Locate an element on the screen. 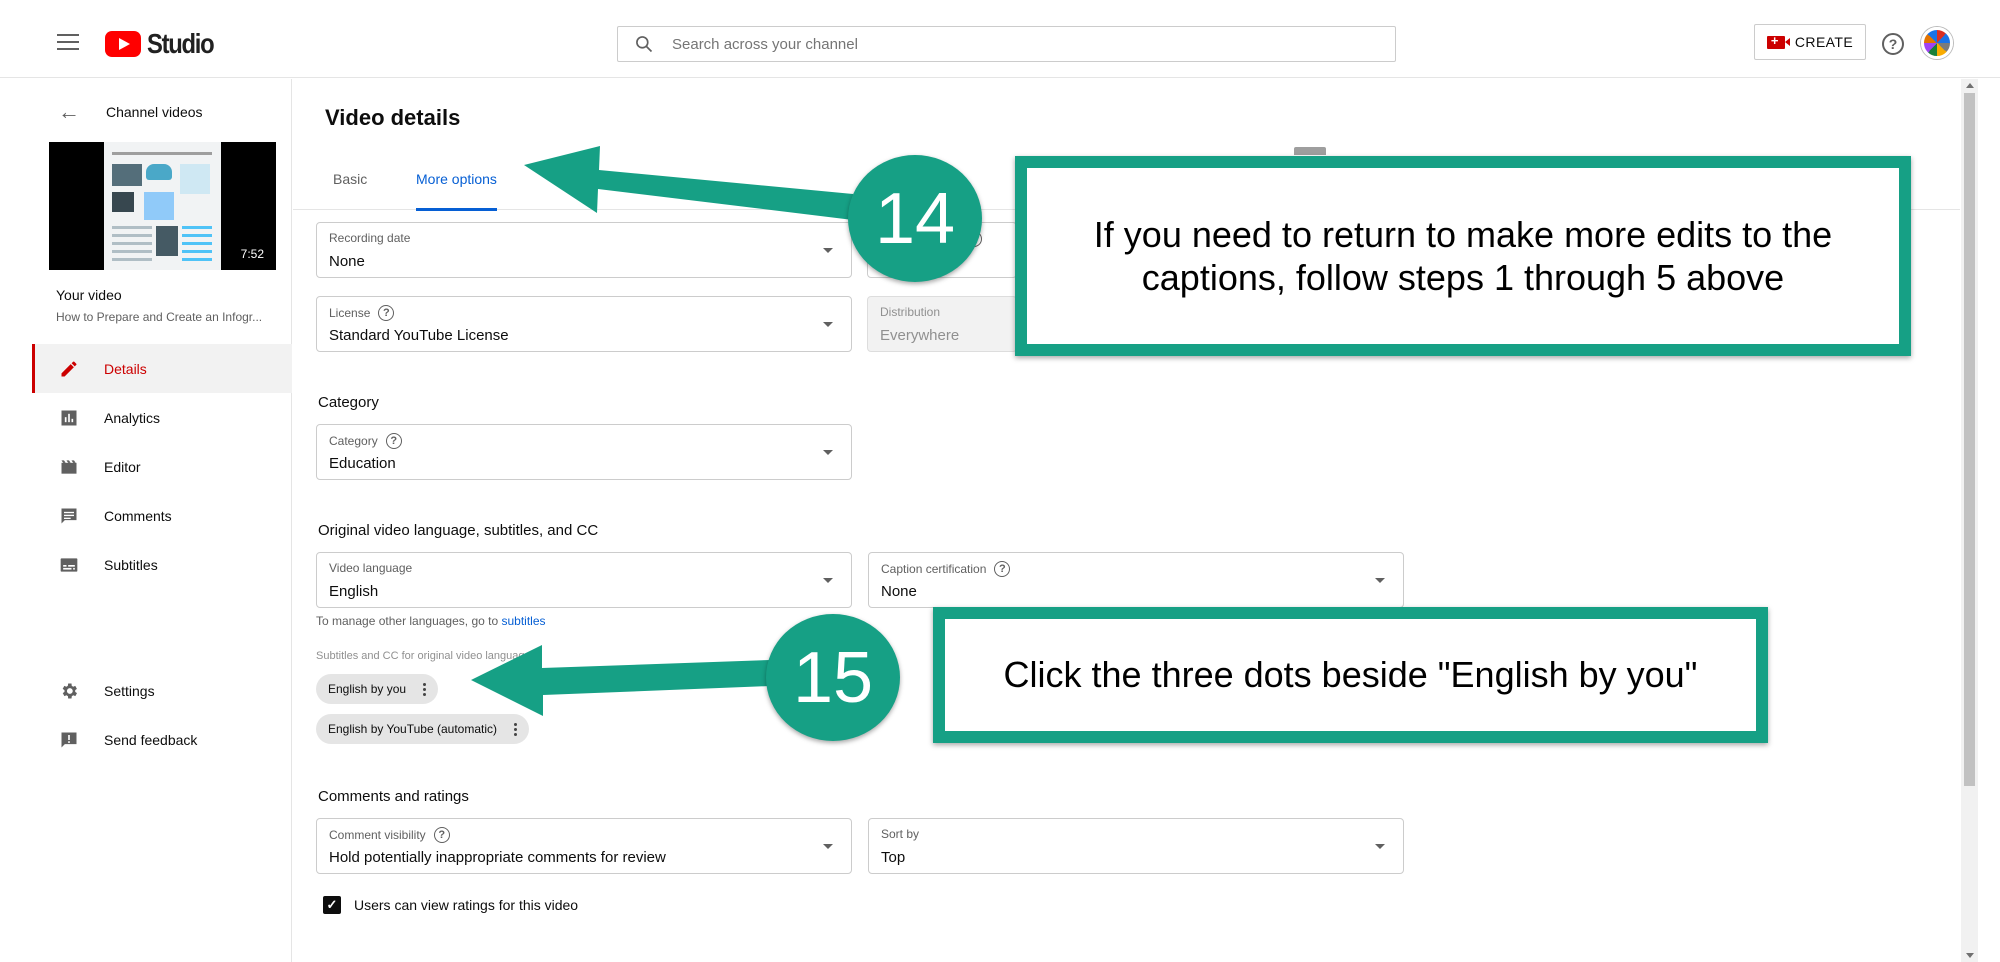 The height and width of the screenshot is (962, 2000). thumbnail-infographic is located at coordinates (162, 206).